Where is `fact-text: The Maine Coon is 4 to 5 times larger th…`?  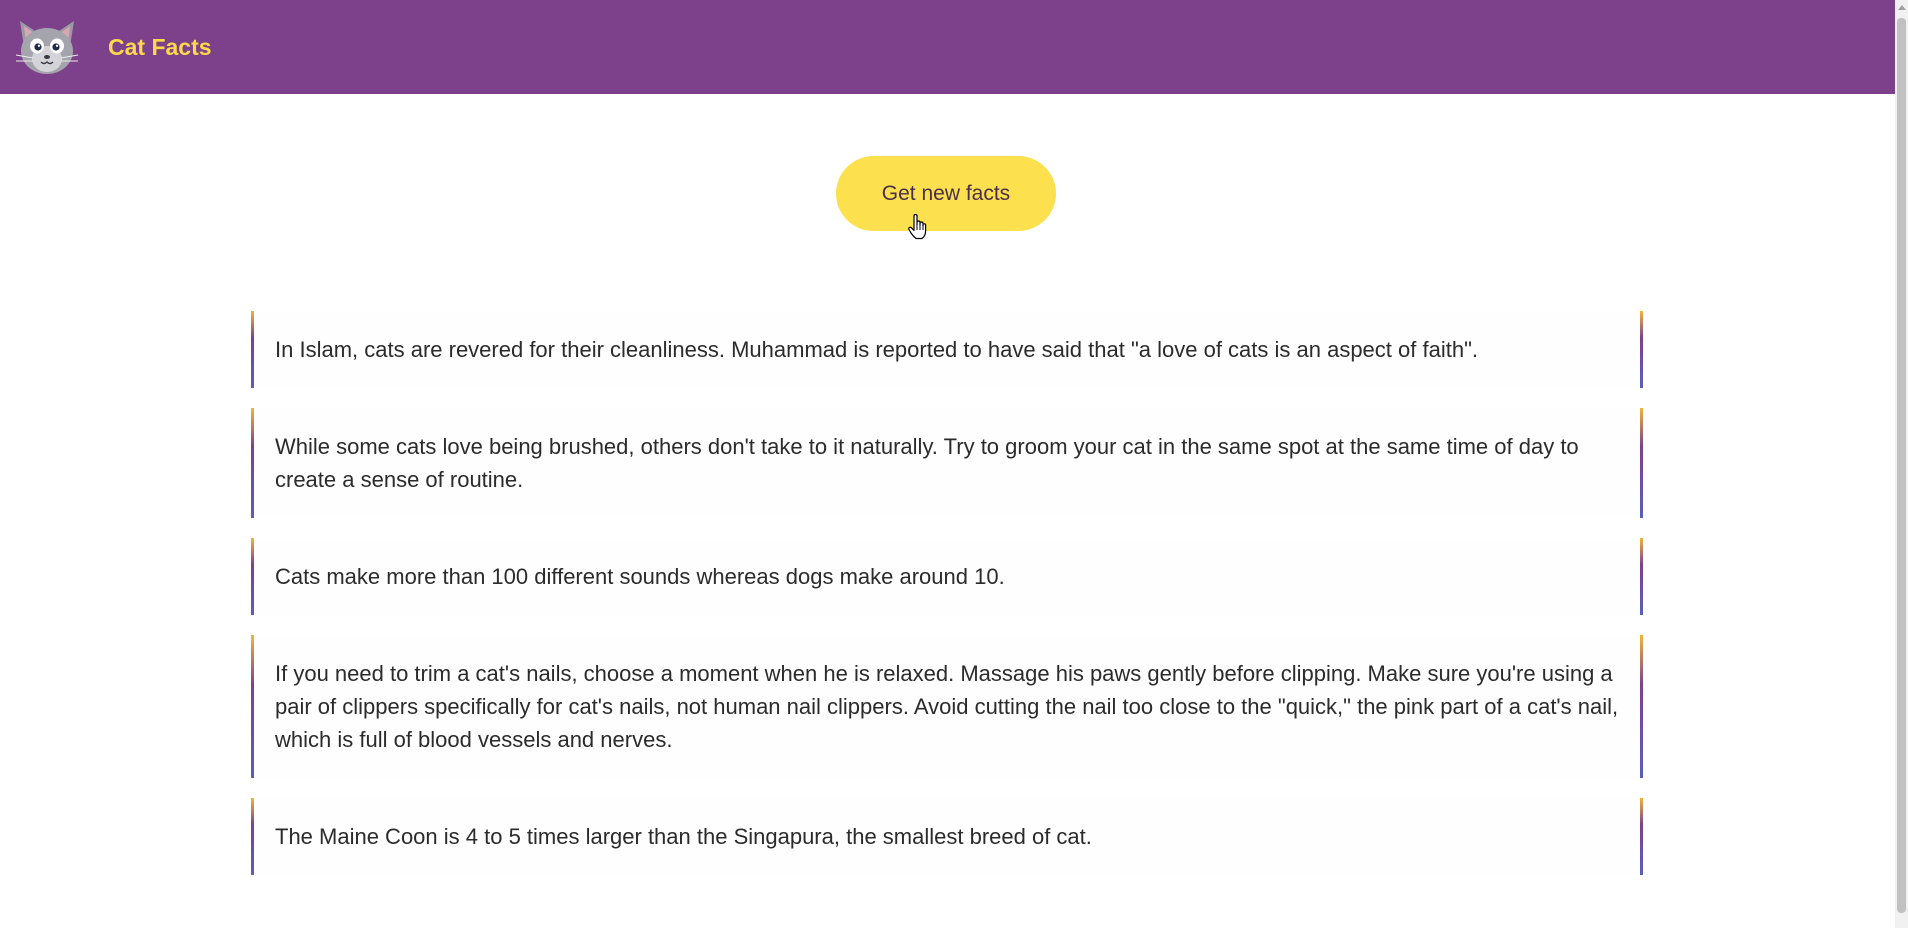 fact-text: The Maine Coon is 4 to 5 times larger th… is located at coordinates (683, 836).